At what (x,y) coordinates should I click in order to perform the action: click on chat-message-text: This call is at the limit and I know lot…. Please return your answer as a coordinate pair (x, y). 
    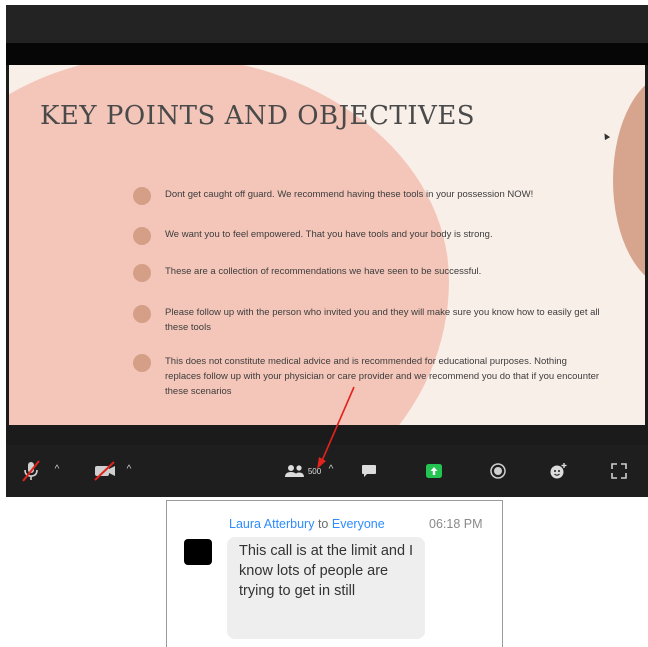
    Looking at the image, I should click on (326, 571).